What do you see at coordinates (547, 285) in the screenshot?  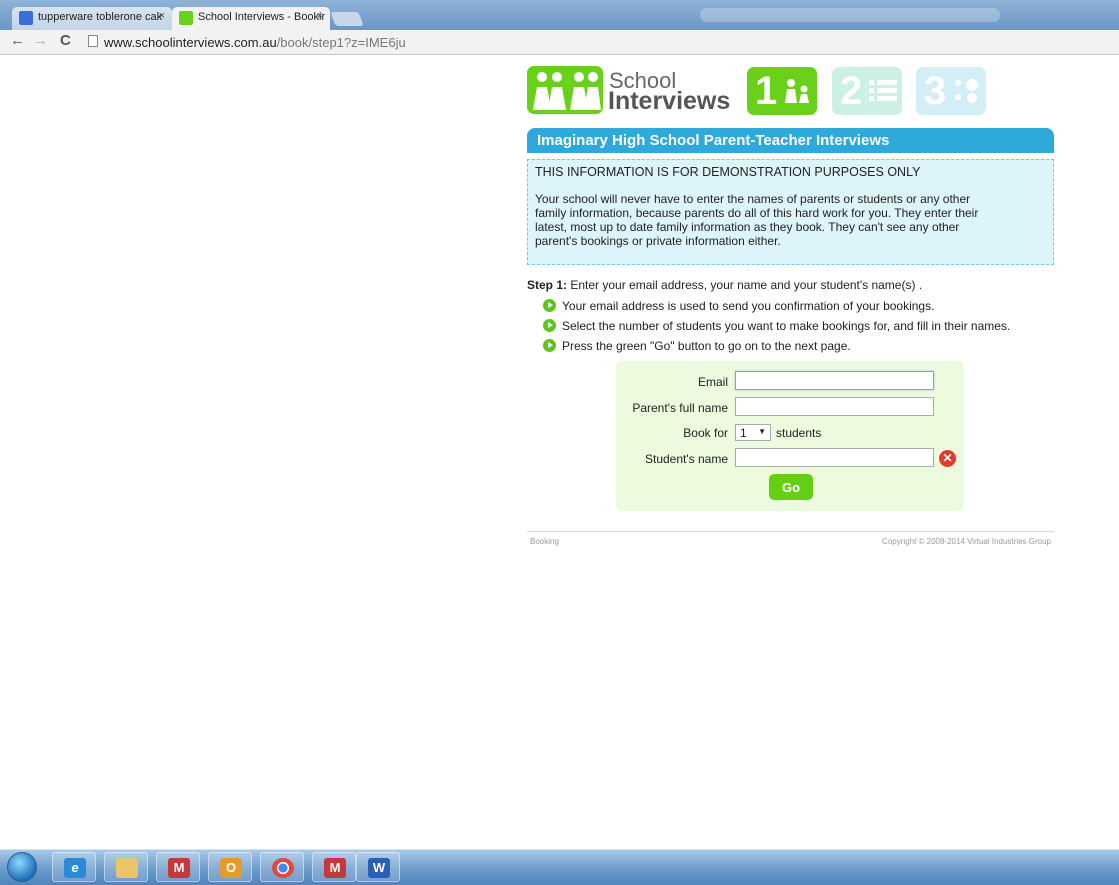 I see `step-label: Step 1:` at bounding box center [547, 285].